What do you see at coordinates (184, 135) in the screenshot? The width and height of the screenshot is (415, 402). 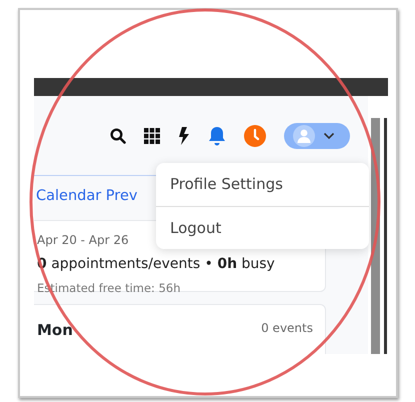 I see `lightning-icon` at bounding box center [184, 135].